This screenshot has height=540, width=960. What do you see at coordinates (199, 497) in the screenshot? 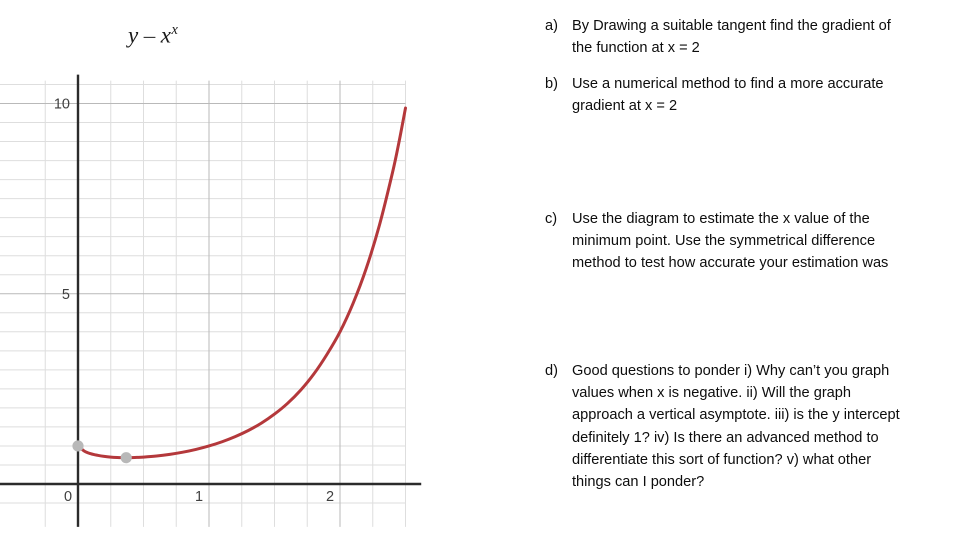
I see `x-tick-label: 1` at bounding box center [199, 497].